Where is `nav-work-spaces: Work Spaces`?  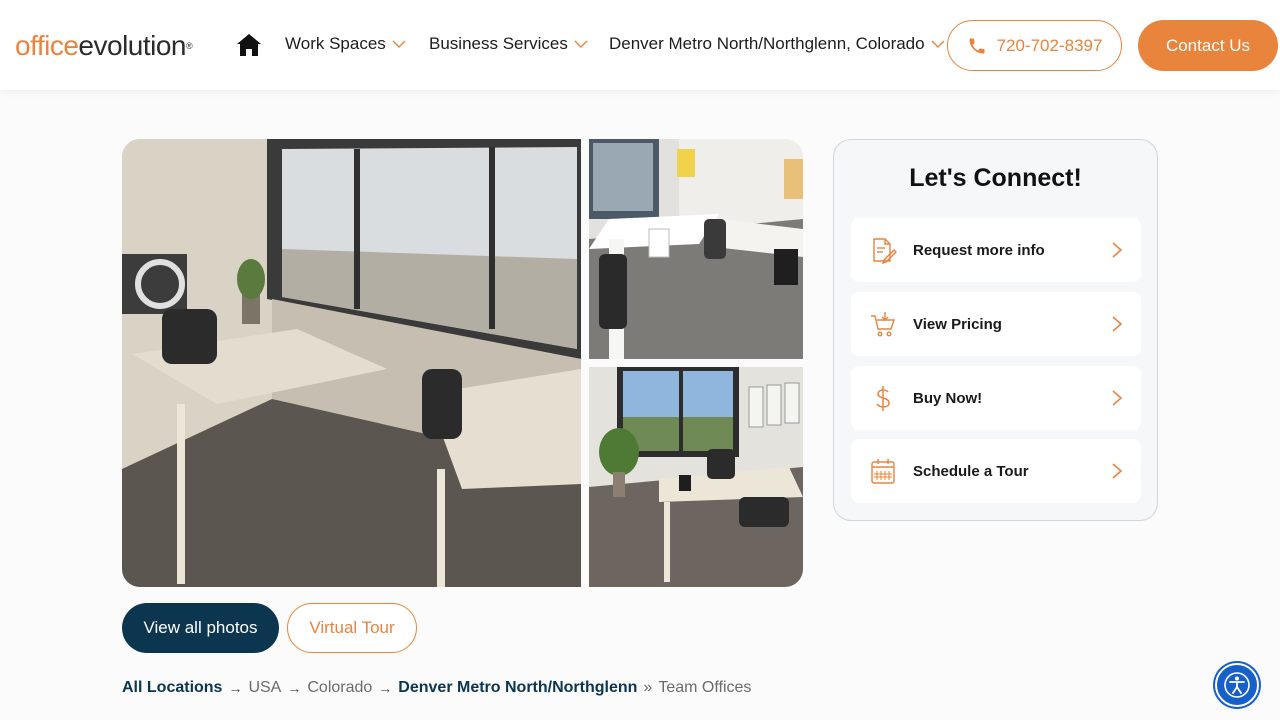
nav-work-spaces: Work Spaces is located at coordinates (345, 44).